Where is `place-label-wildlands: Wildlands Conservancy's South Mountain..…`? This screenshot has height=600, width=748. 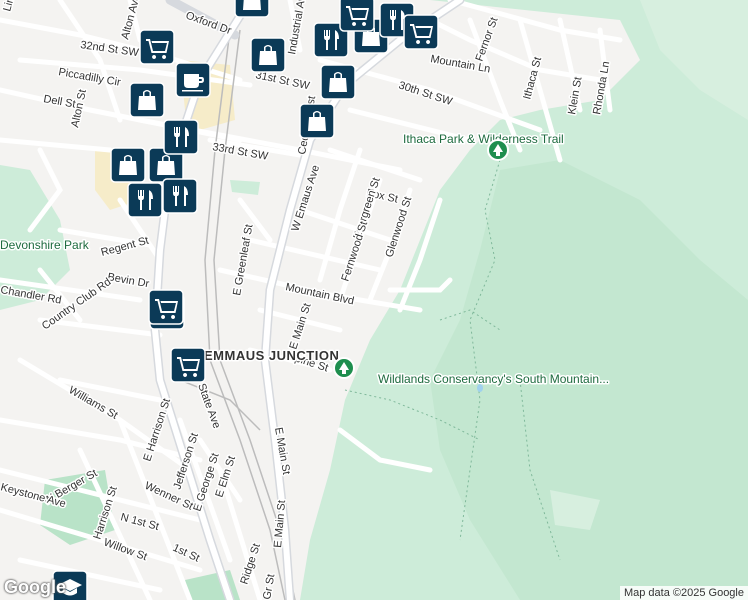 place-label-wildlands: Wildlands Conservancy's South Mountain..… is located at coordinates (493, 379).